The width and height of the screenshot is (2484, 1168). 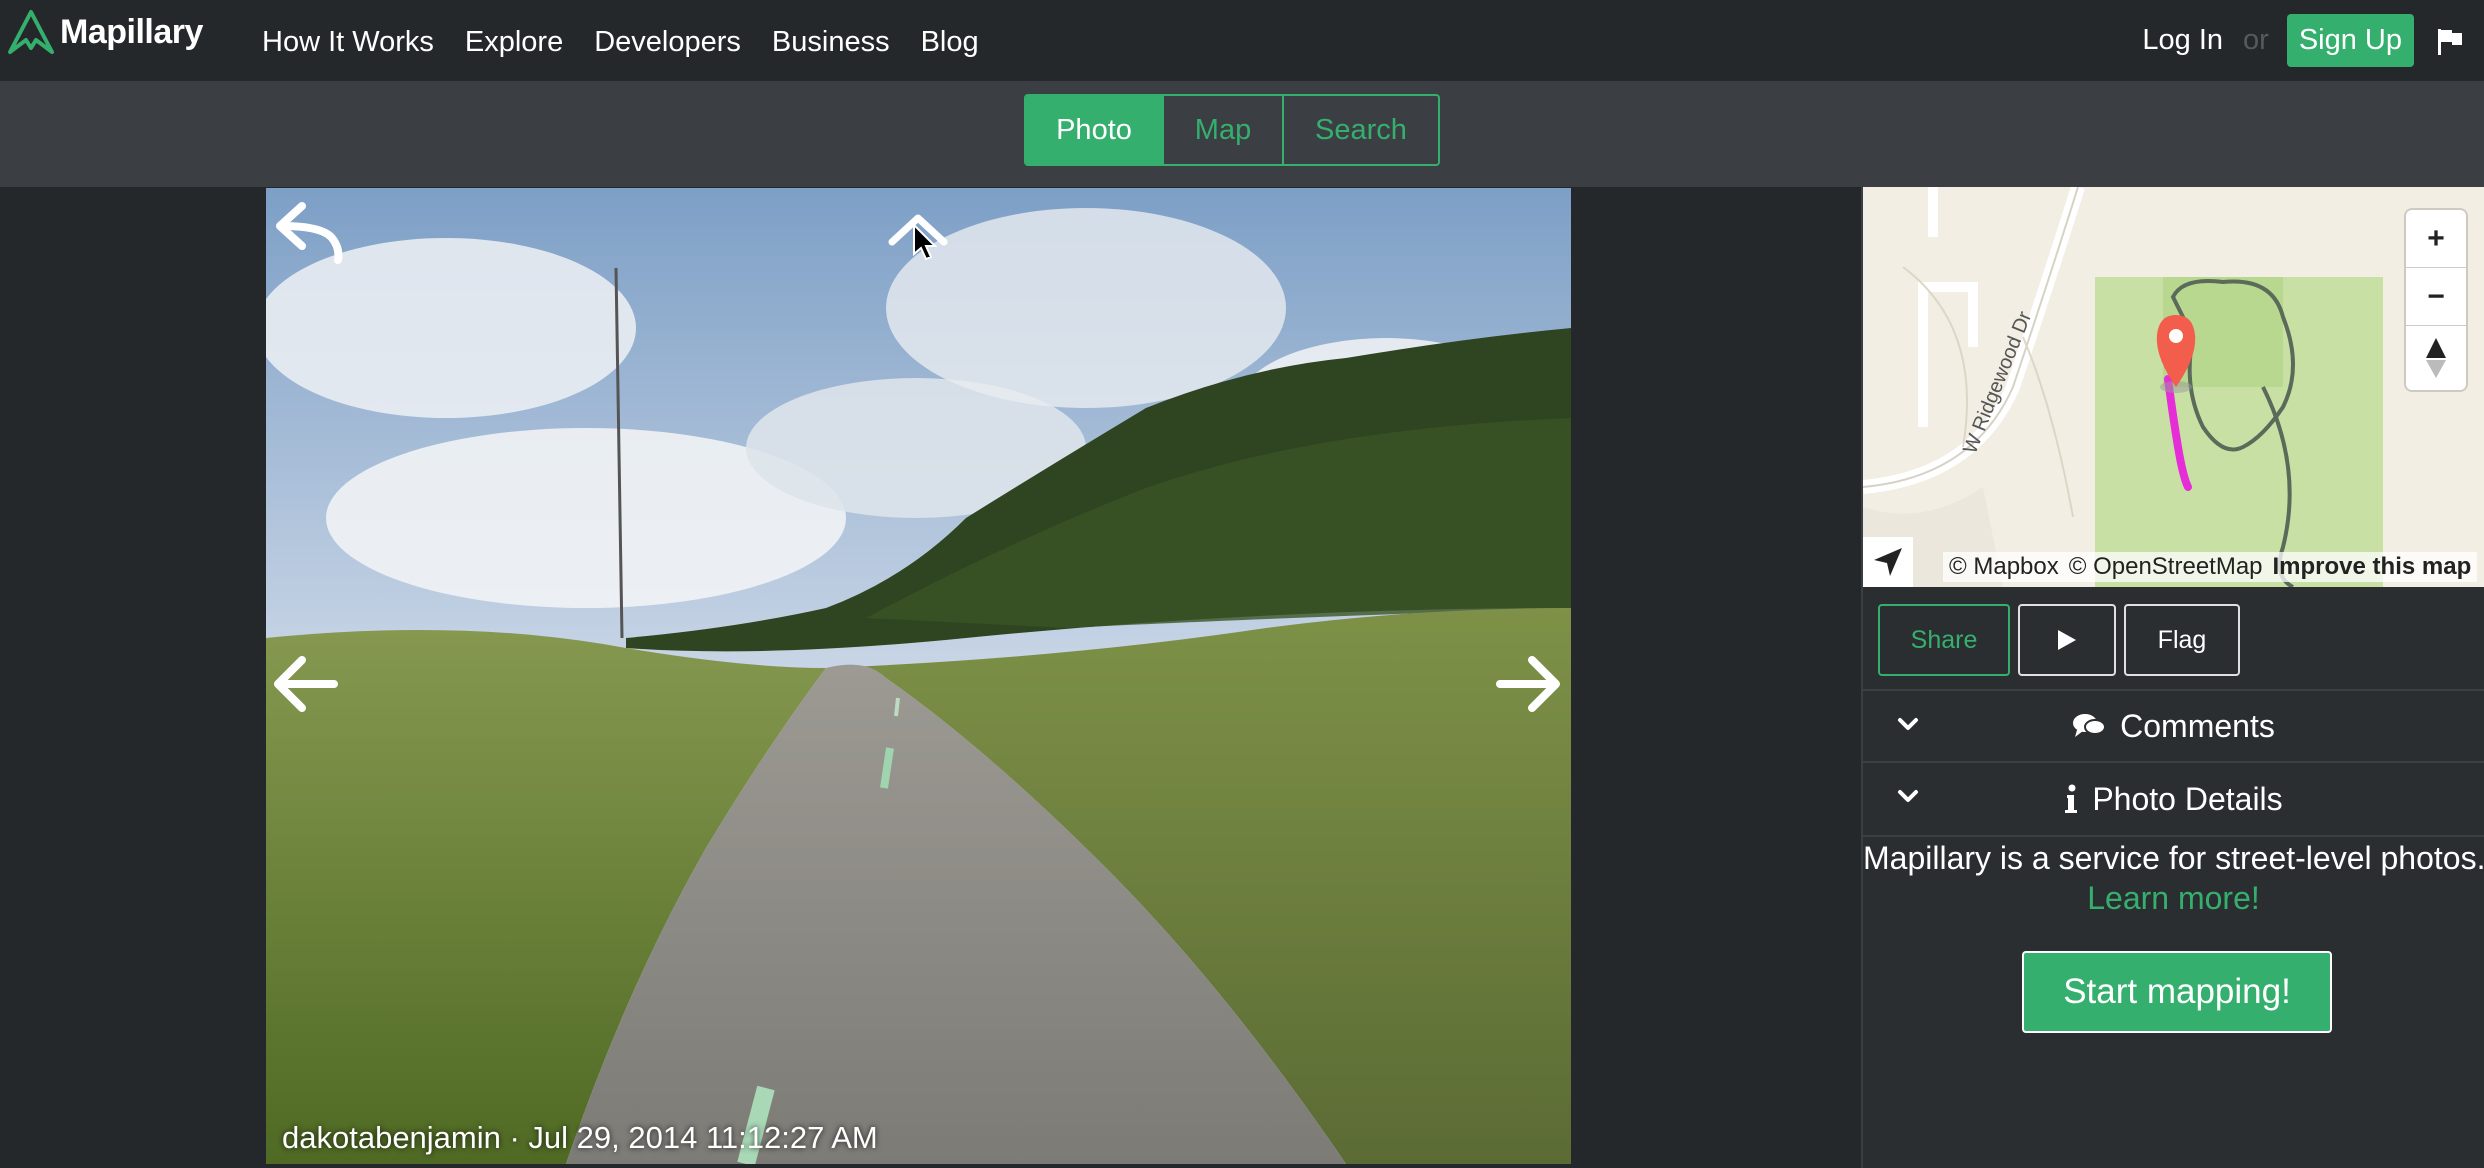 I want to click on attribution-mapbox: © Mapbox, so click(x=2004, y=567).